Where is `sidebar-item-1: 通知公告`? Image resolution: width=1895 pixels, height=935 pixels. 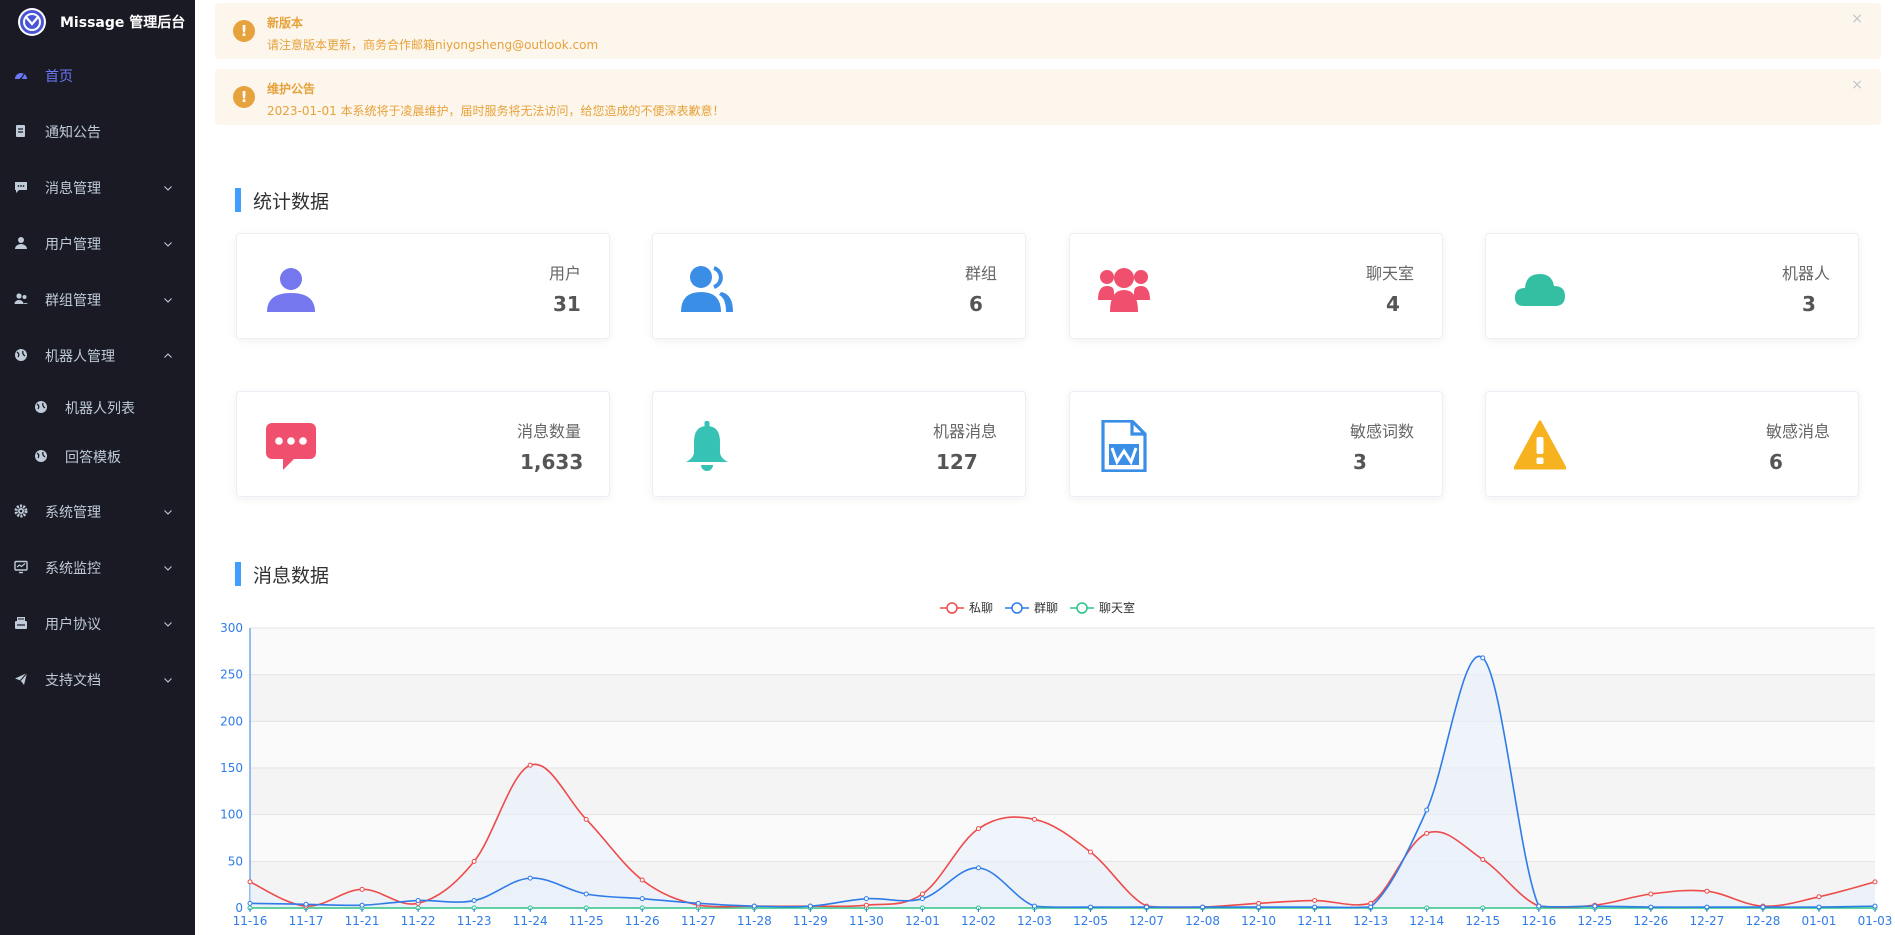 sidebar-item-1: 通知公告 is located at coordinates (97, 131).